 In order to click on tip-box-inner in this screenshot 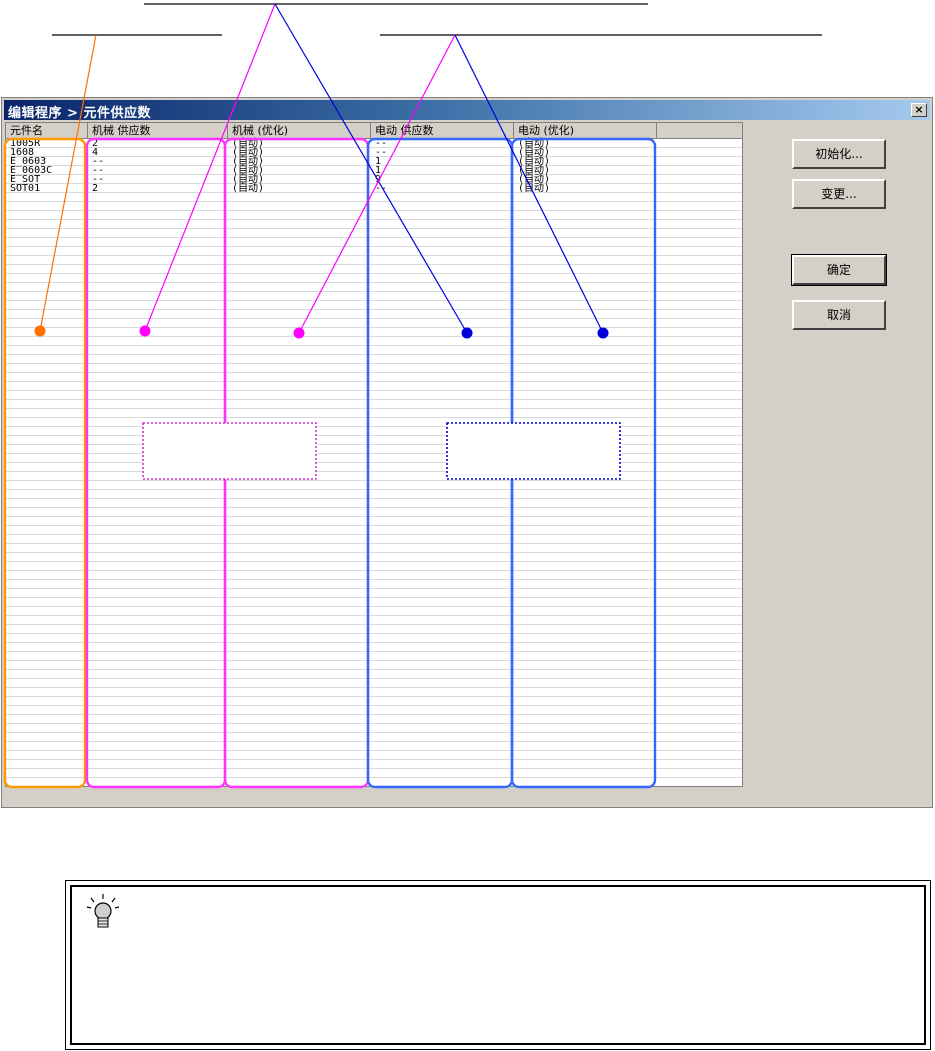, I will do `click(498, 965)`.